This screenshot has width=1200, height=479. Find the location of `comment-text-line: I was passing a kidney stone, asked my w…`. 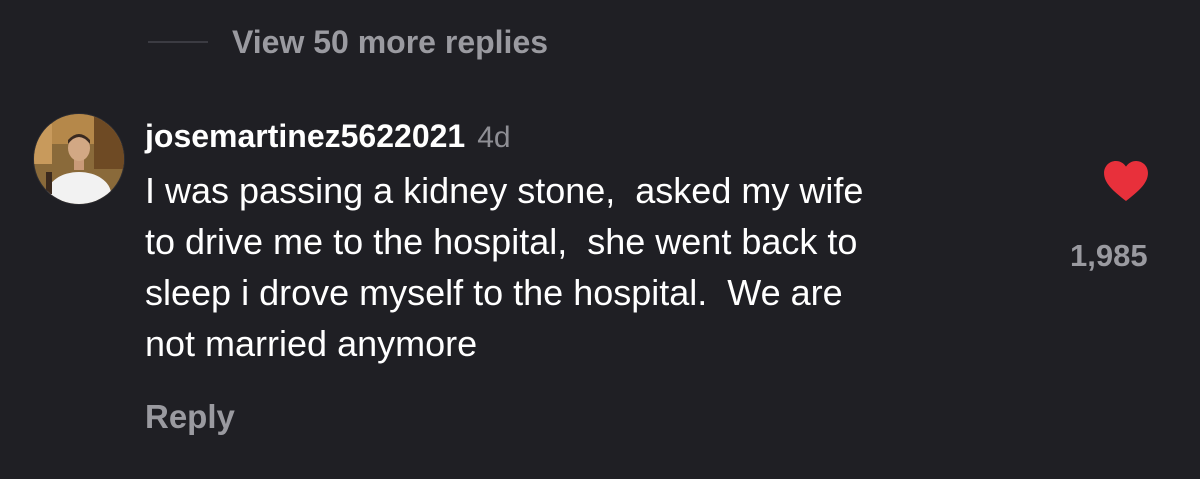

comment-text-line: I was passing a kidney stone, asked my w… is located at coordinates (504, 190).